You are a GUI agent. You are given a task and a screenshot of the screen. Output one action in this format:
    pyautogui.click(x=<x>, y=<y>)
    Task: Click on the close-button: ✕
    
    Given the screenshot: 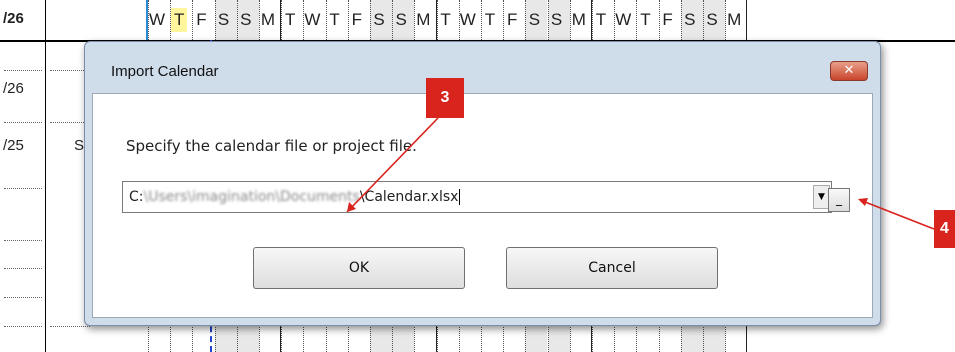 What is the action you would take?
    pyautogui.click(x=849, y=71)
    